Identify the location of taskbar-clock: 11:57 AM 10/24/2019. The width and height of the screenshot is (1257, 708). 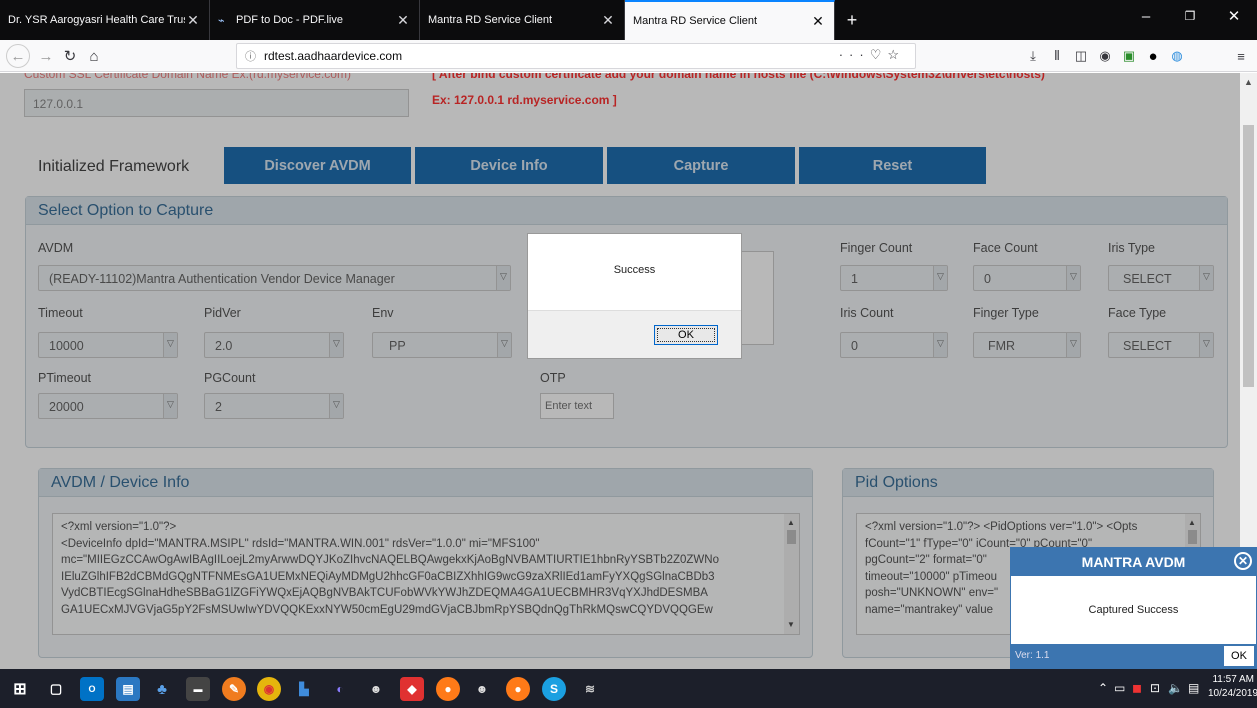
(1232, 687).